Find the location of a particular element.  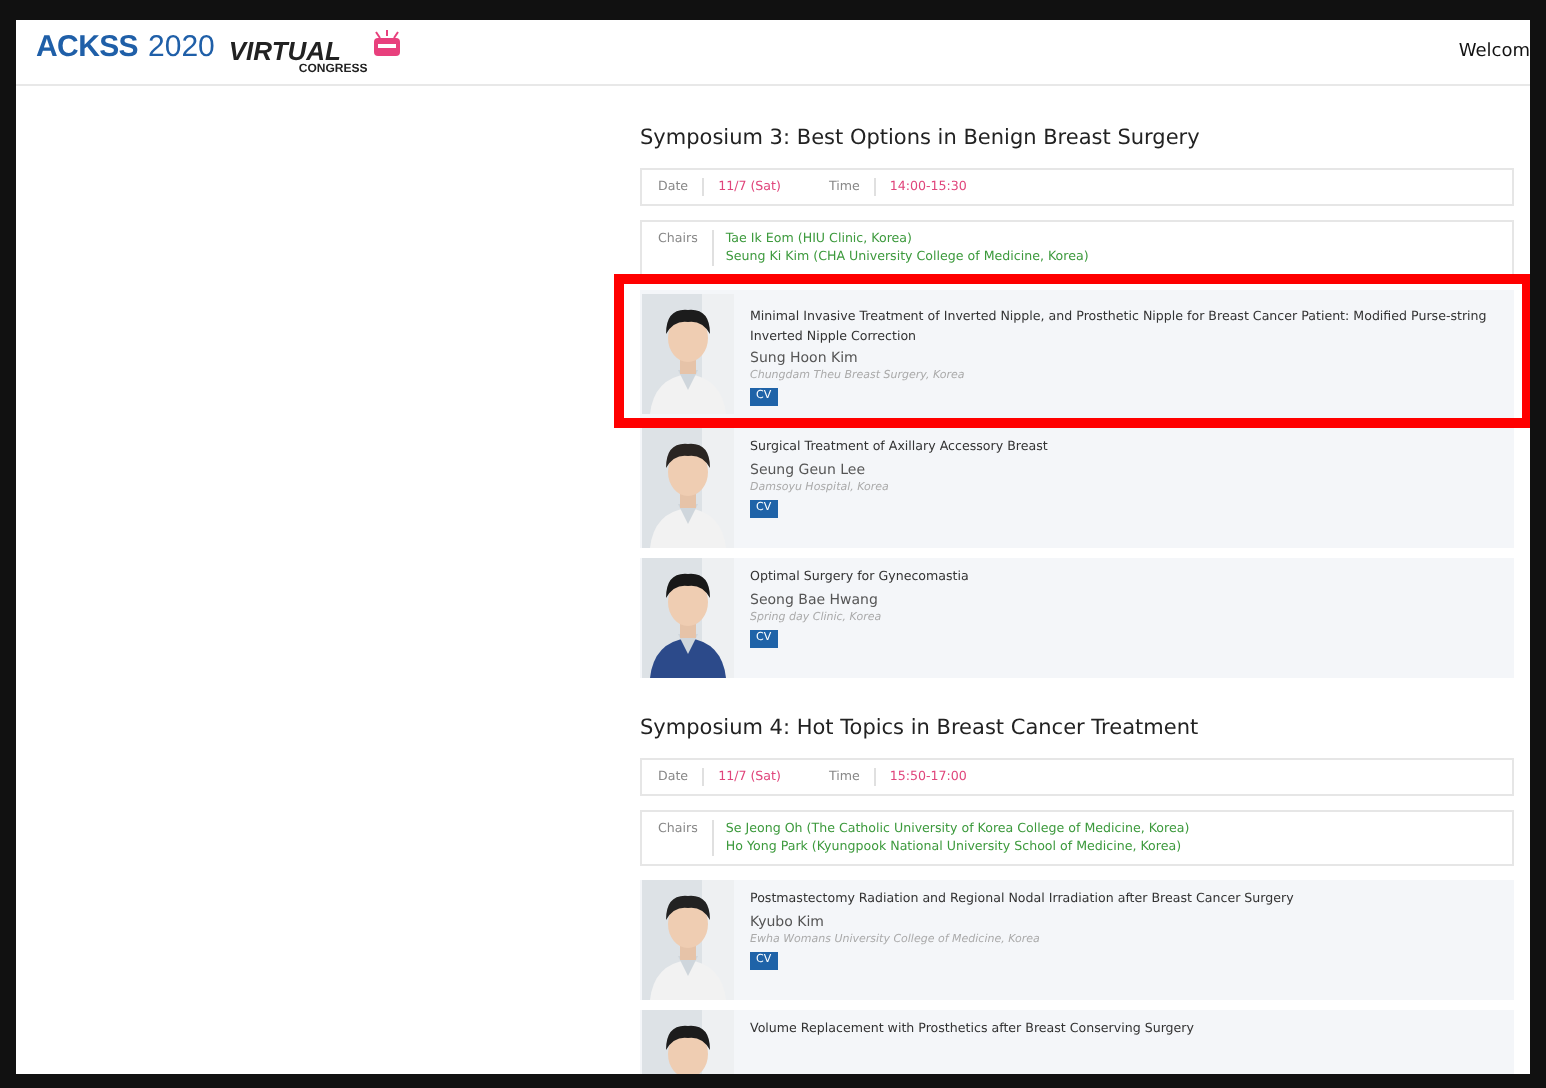

logo-year: 2020 is located at coordinates (181, 46).